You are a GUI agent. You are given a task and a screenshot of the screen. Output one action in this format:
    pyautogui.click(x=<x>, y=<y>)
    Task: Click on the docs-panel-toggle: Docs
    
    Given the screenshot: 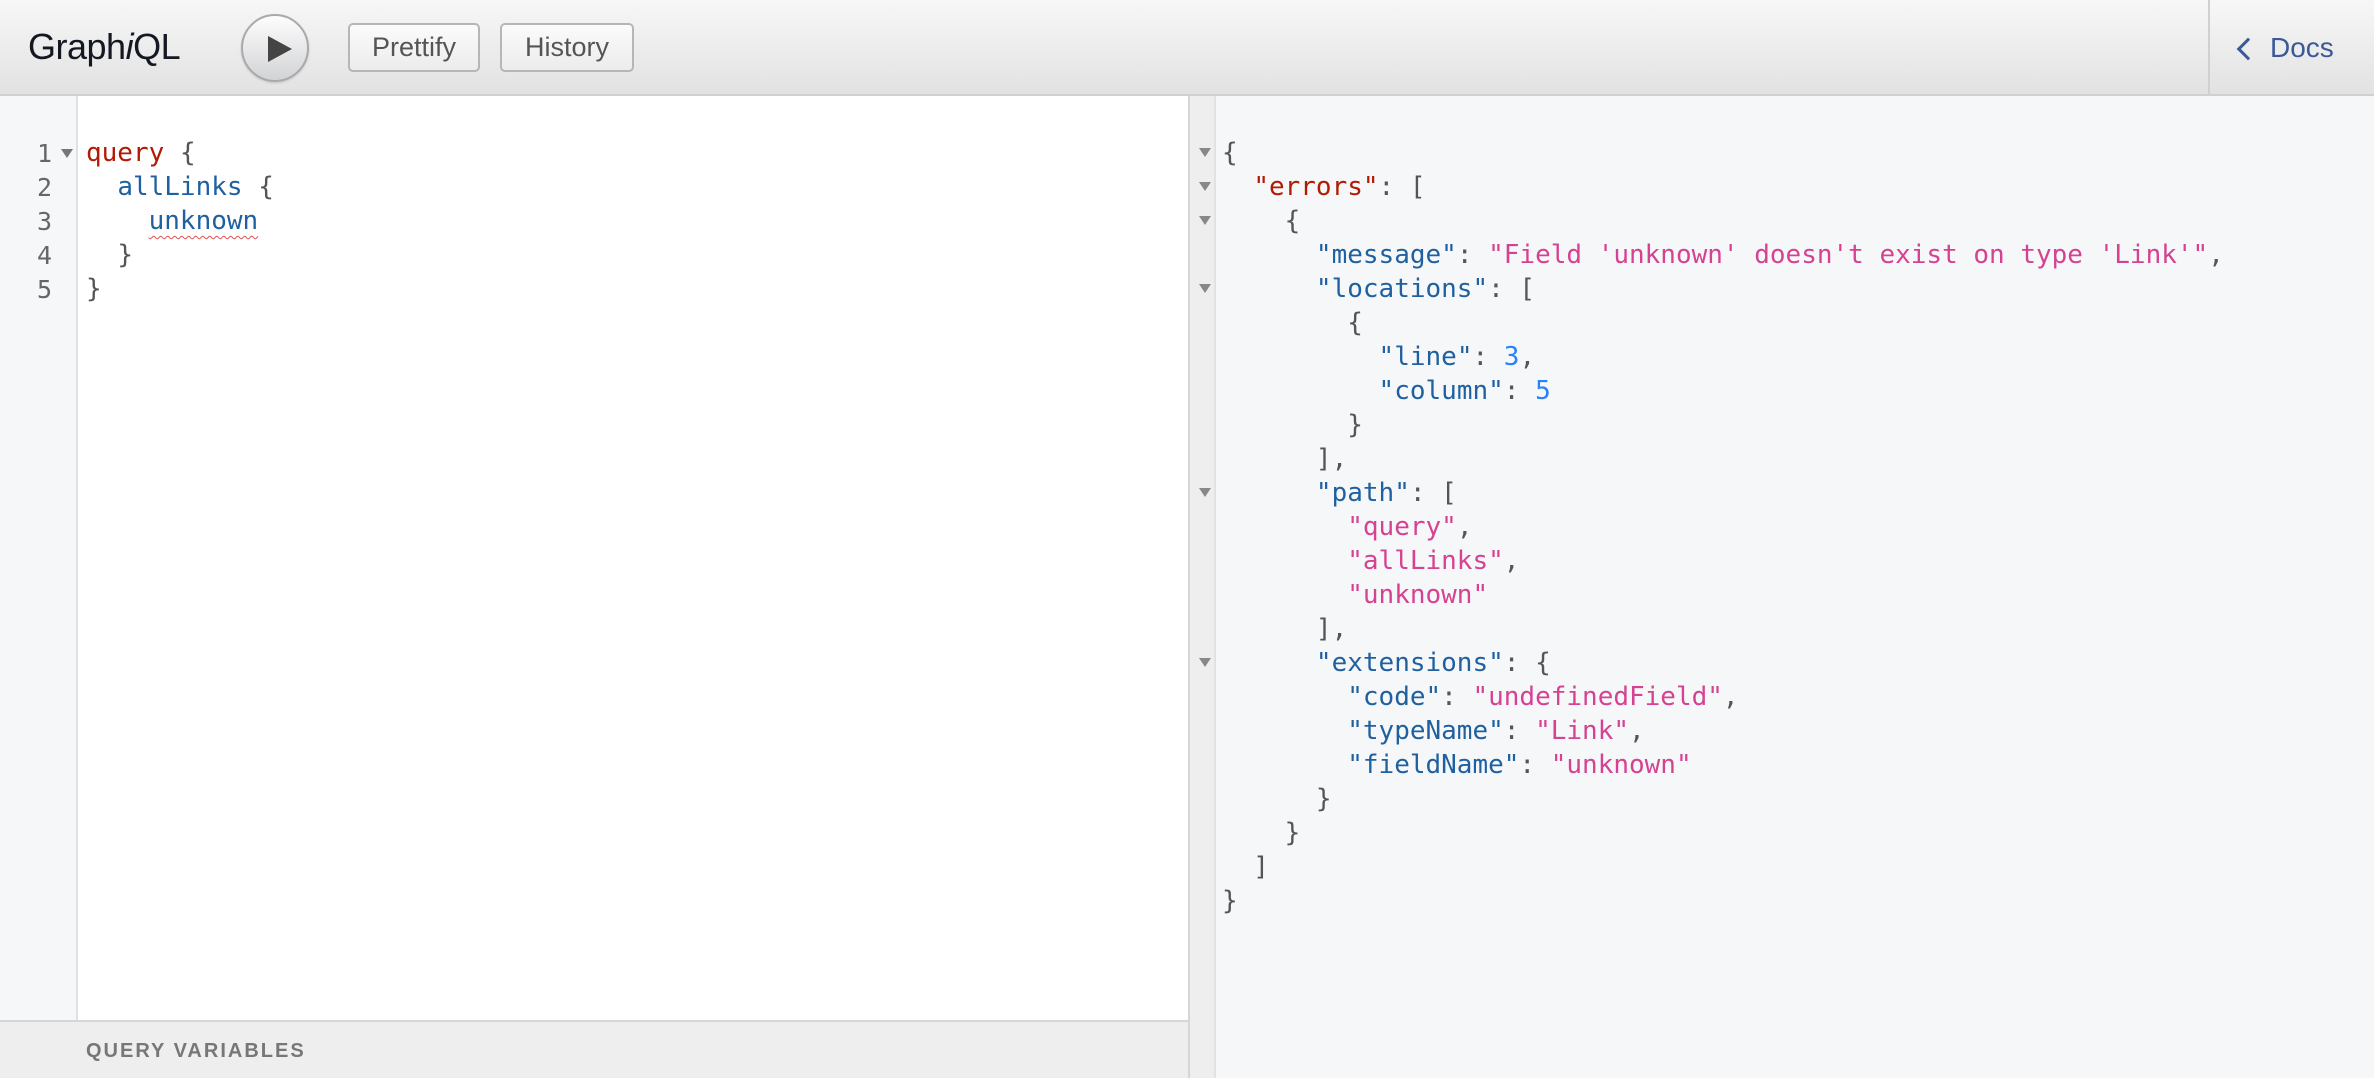 What is the action you would take?
    pyautogui.click(x=2291, y=48)
    